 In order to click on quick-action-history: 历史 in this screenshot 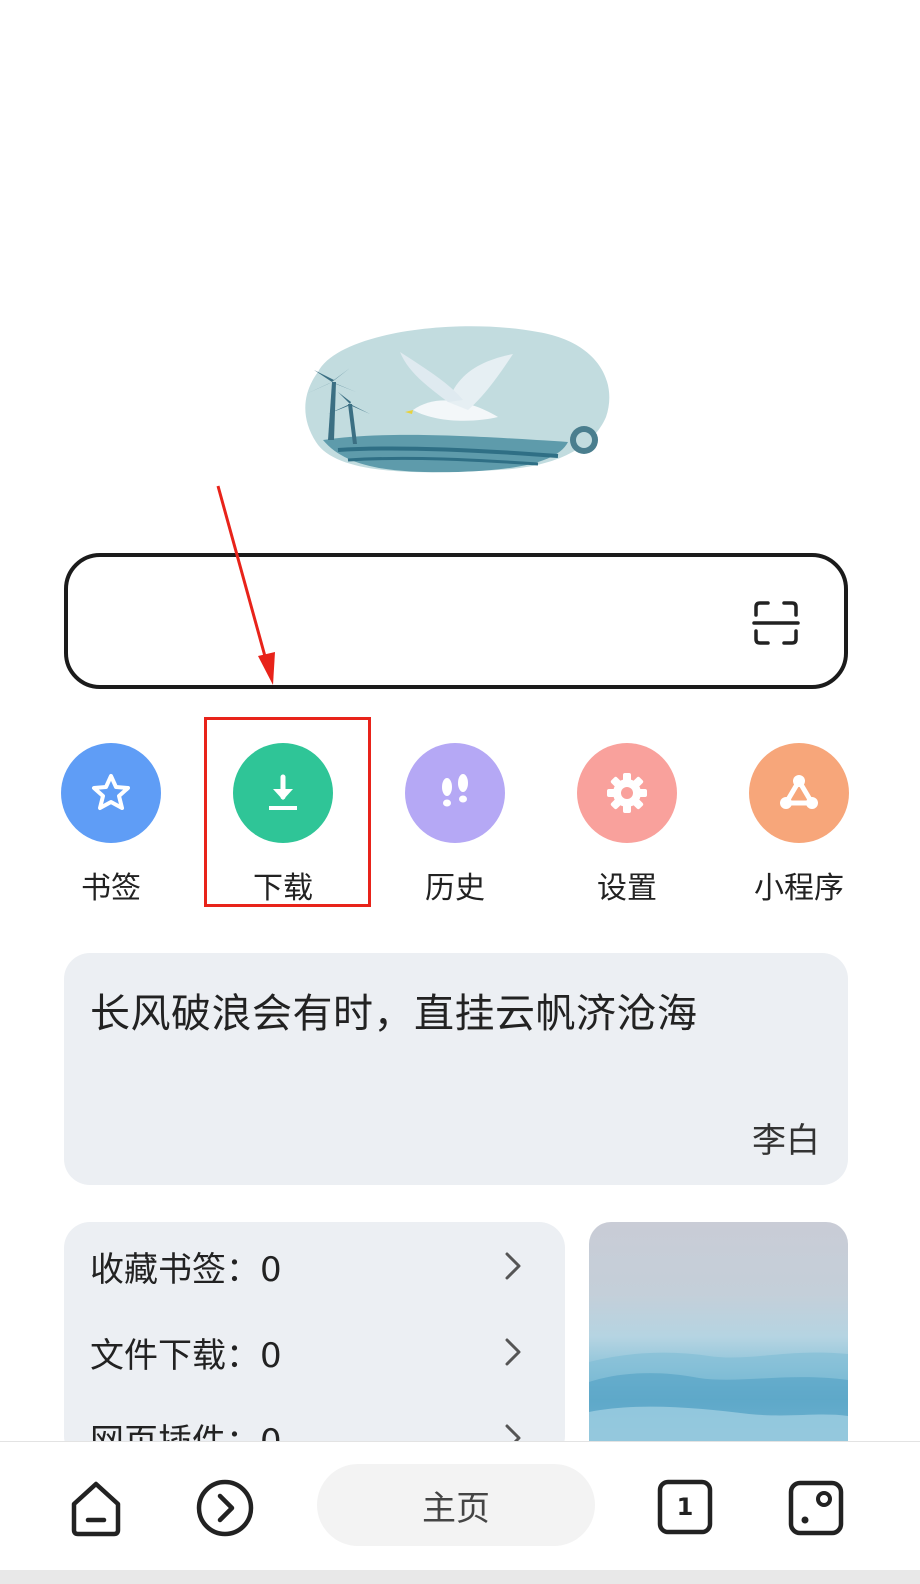, I will do `click(455, 825)`.